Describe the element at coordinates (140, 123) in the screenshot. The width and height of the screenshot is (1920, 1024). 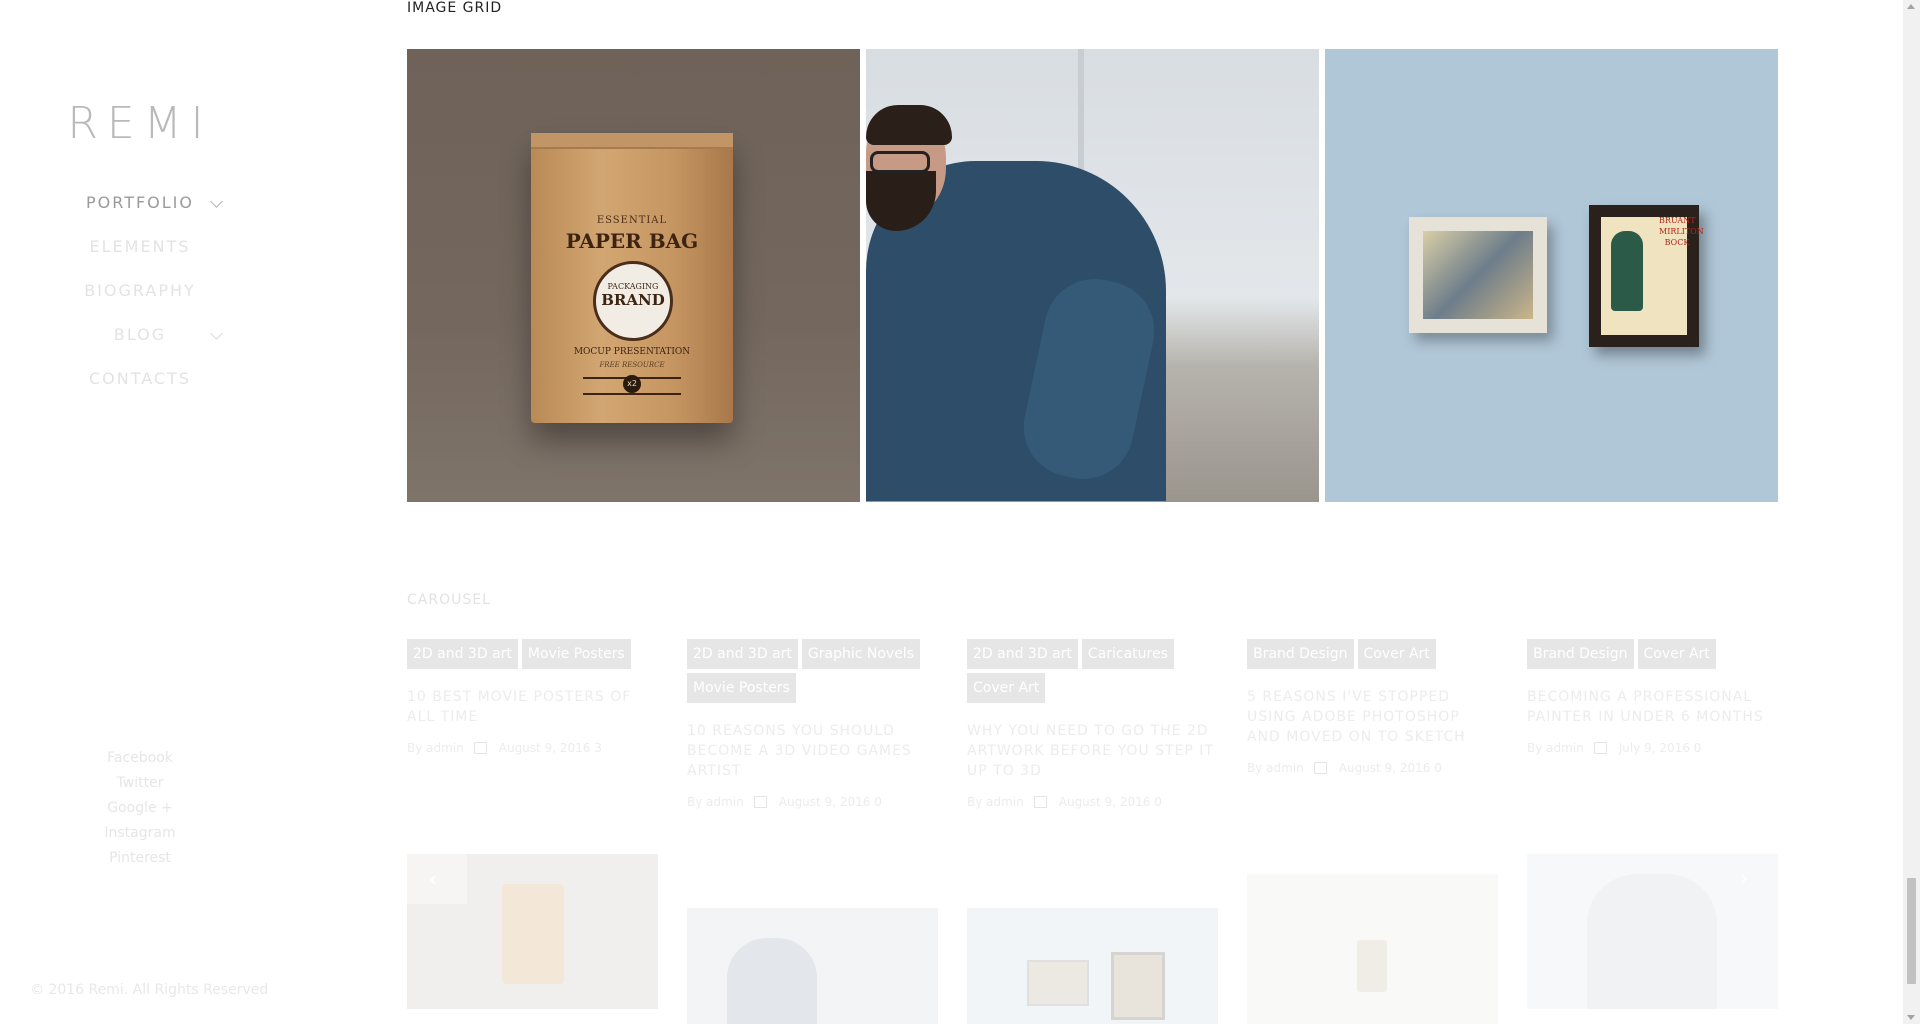
I see `site-logo: REMI` at that location.